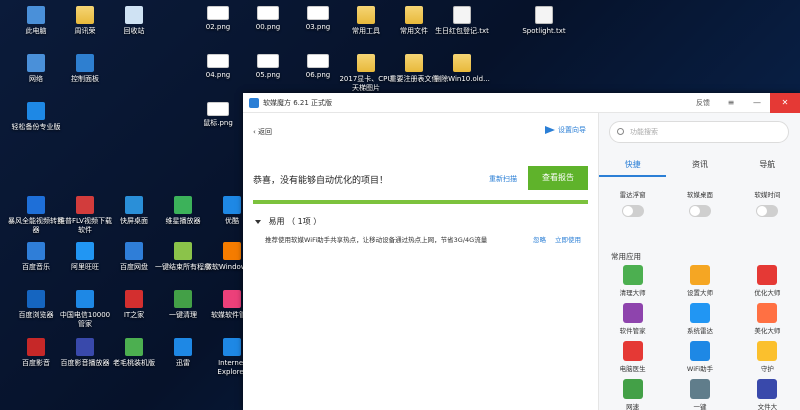 The height and width of the screenshot is (410, 800). I want to click on desktop-icon-label: 04.png, so click(218, 75).